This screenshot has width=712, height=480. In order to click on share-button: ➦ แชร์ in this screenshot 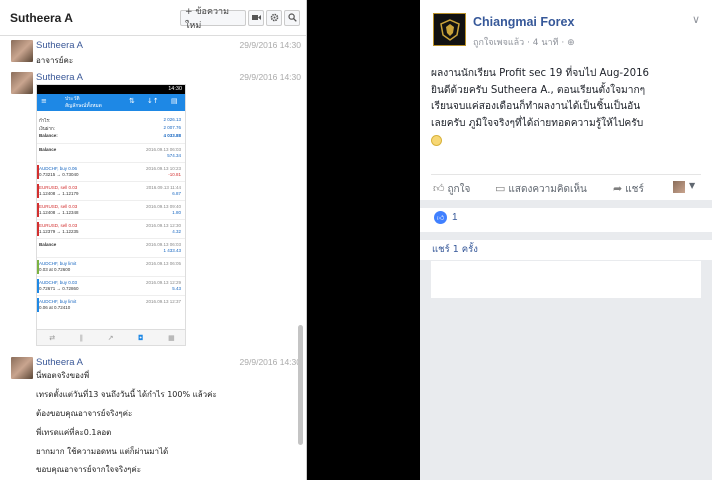, I will do `click(628, 189)`.